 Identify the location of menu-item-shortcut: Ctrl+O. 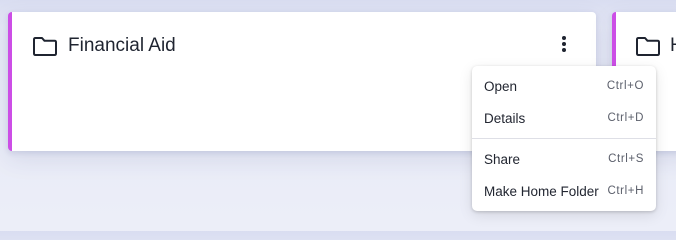
(625, 86).